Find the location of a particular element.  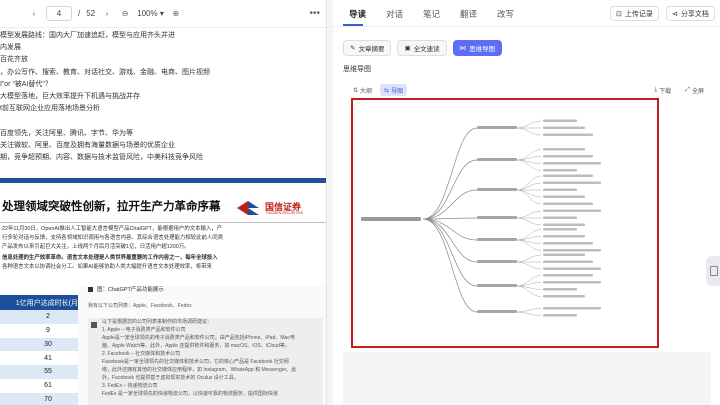

figure-caption-text: 图：ChatGPT产品功能展示 is located at coordinates (130, 290).